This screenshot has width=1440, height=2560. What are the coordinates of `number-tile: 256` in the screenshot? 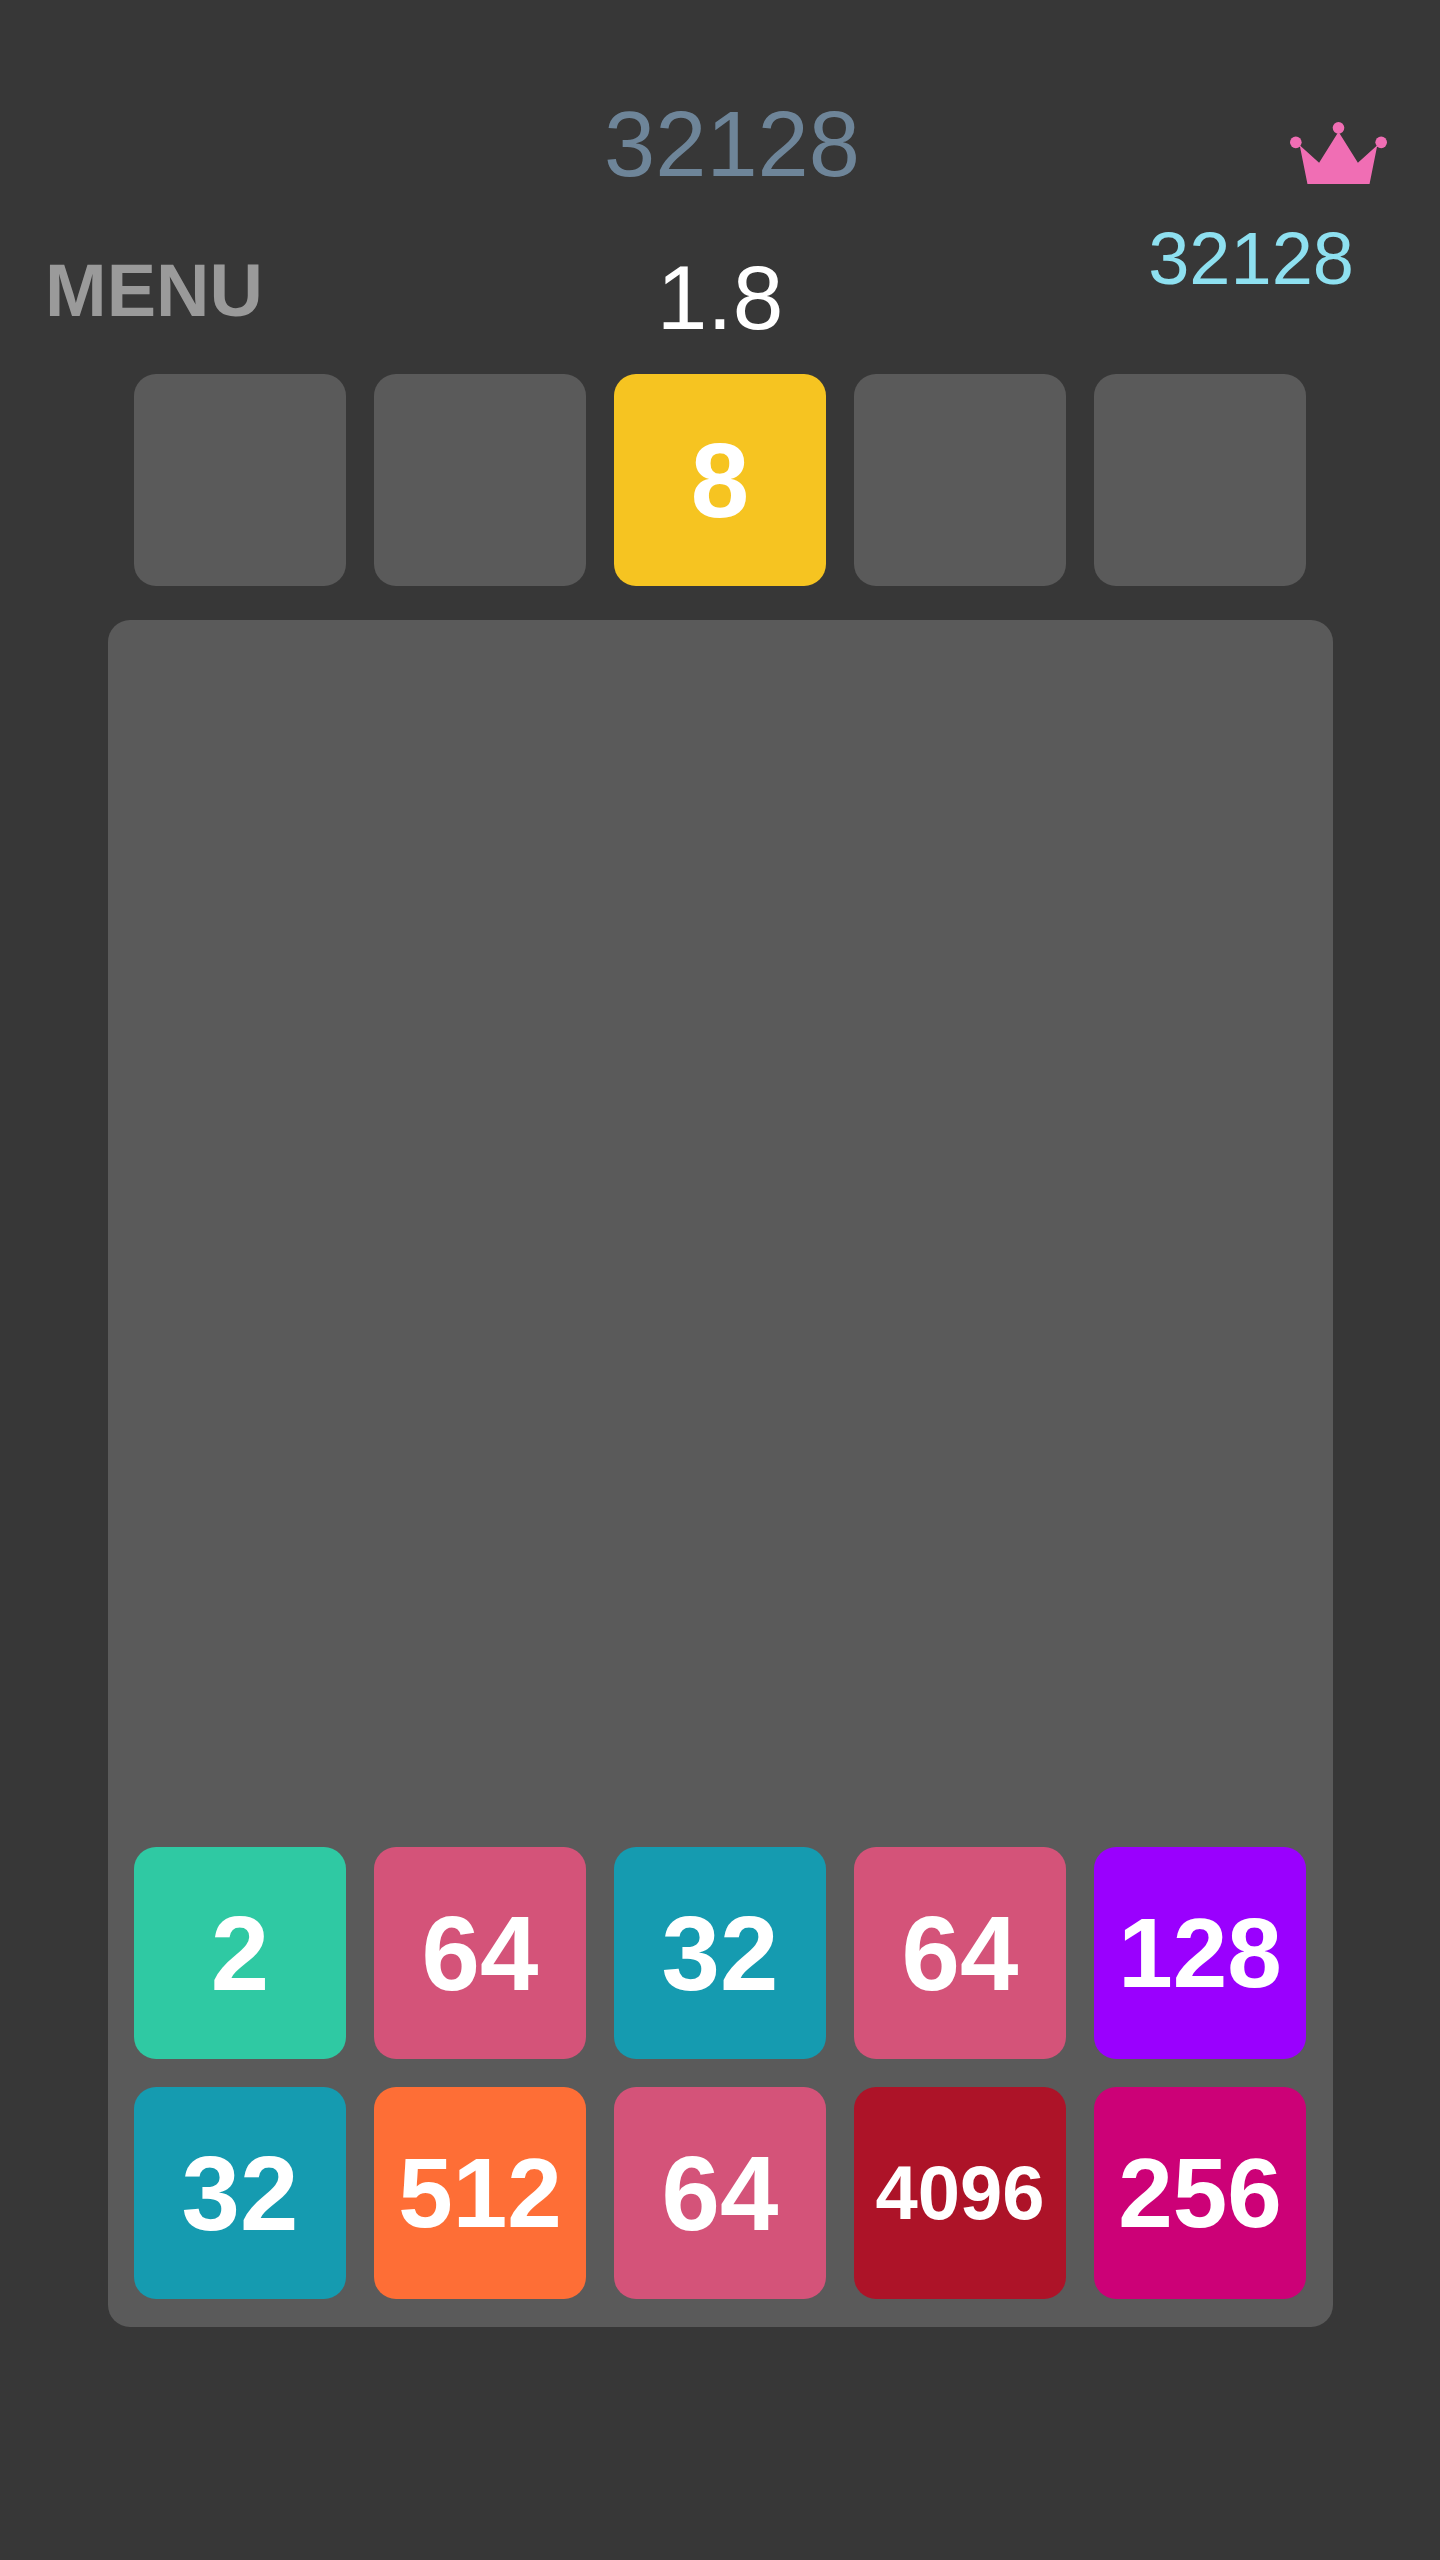 It's located at (1200, 2193).